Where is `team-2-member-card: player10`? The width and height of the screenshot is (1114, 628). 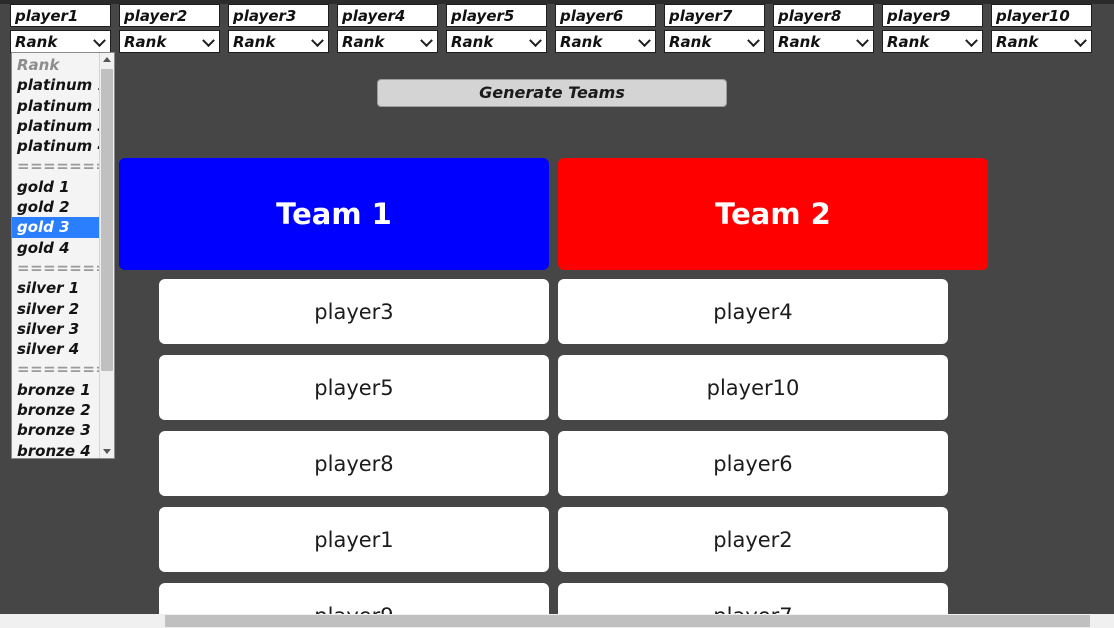 team-2-member-card: player10 is located at coordinates (753, 387).